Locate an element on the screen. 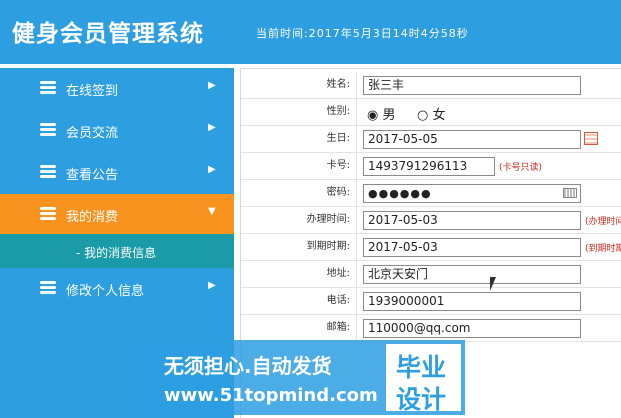  form-row-start-date: 办理时间: 2017-05-03 (办理时间 is located at coordinates (431, 220).